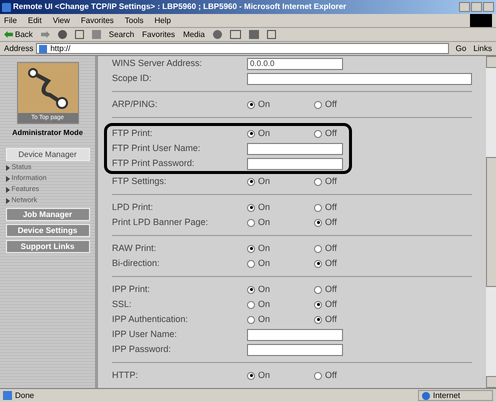 The image size is (496, 402). What do you see at coordinates (158, 63) in the screenshot?
I see `setting-label: WINS Server Address:` at bounding box center [158, 63].